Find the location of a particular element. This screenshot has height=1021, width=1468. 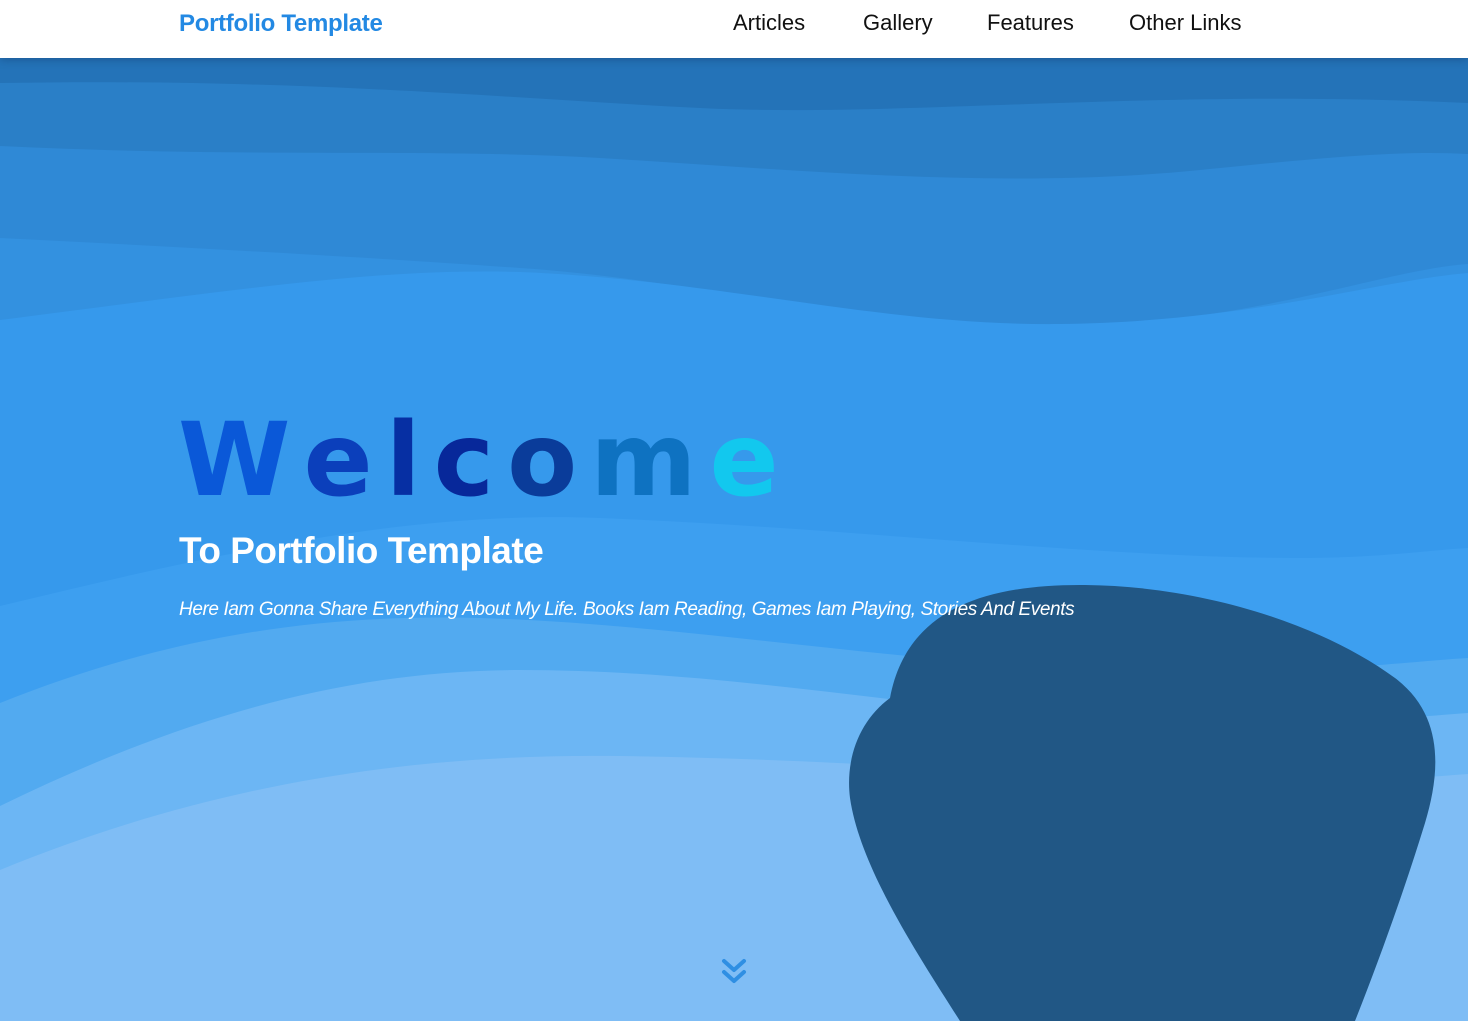

nav-link-gallery: Gallery is located at coordinates (898, 23).